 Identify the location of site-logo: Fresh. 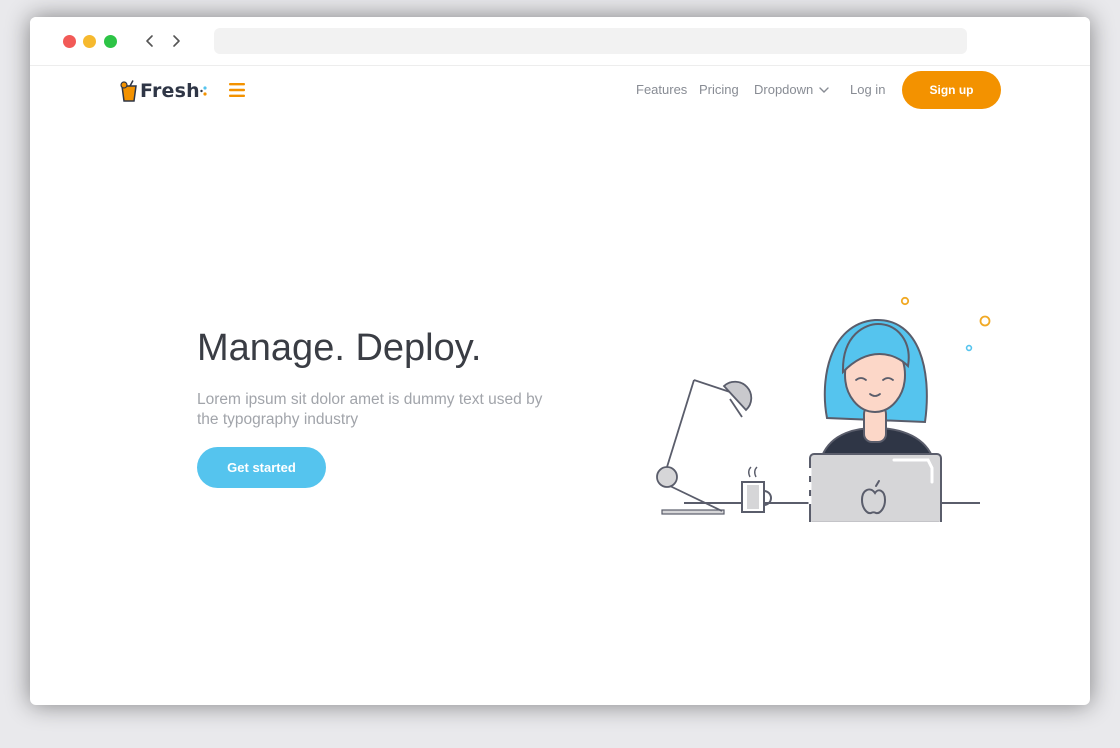
(164, 91).